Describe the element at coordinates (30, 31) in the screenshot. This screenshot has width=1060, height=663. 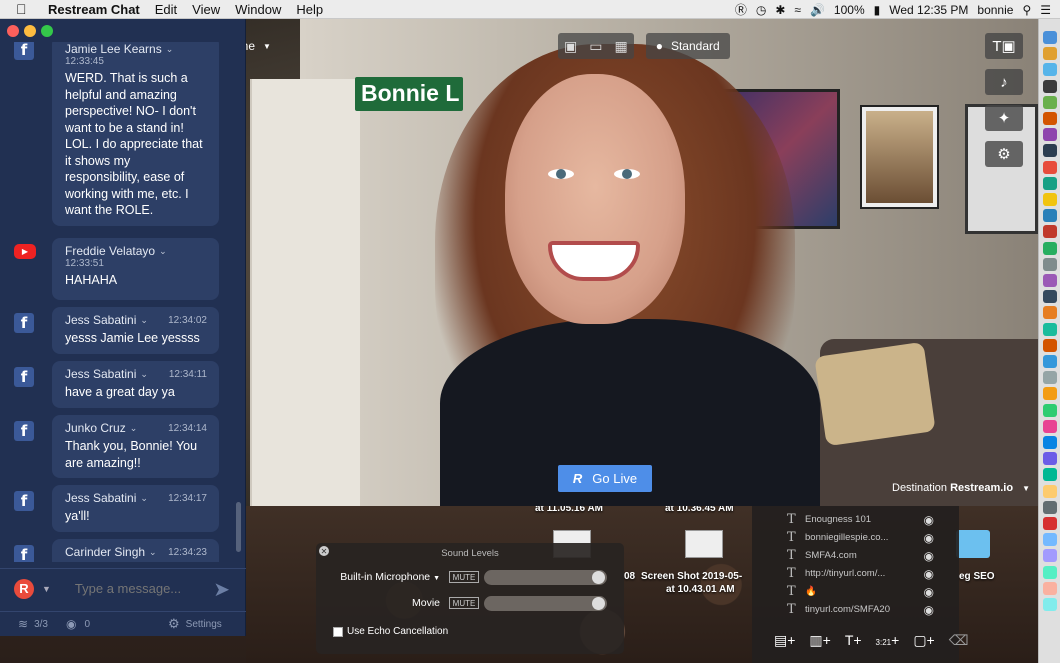
I see `minimize-window-button` at that location.